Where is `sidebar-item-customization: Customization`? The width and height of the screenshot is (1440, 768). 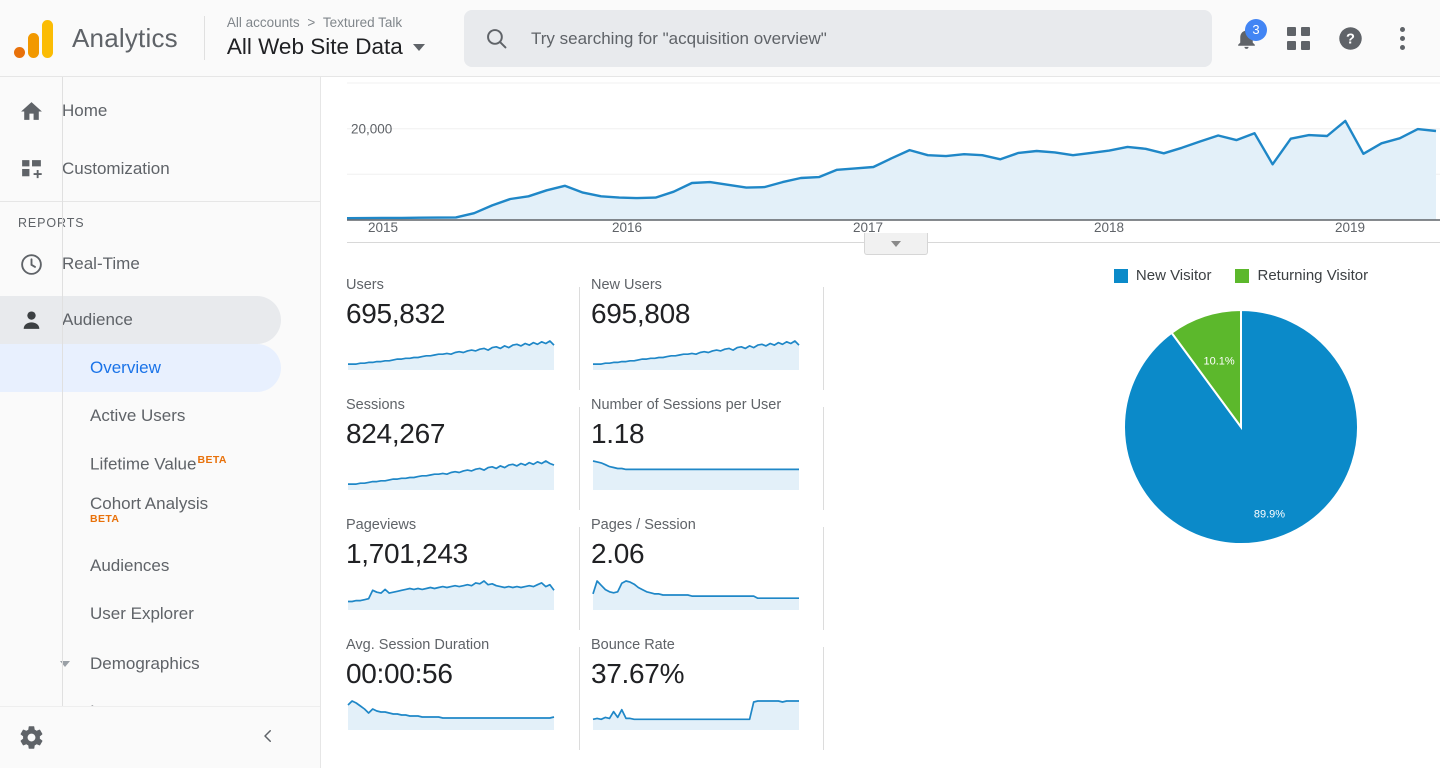 sidebar-item-customization: Customization is located at coordinates (140, 169).